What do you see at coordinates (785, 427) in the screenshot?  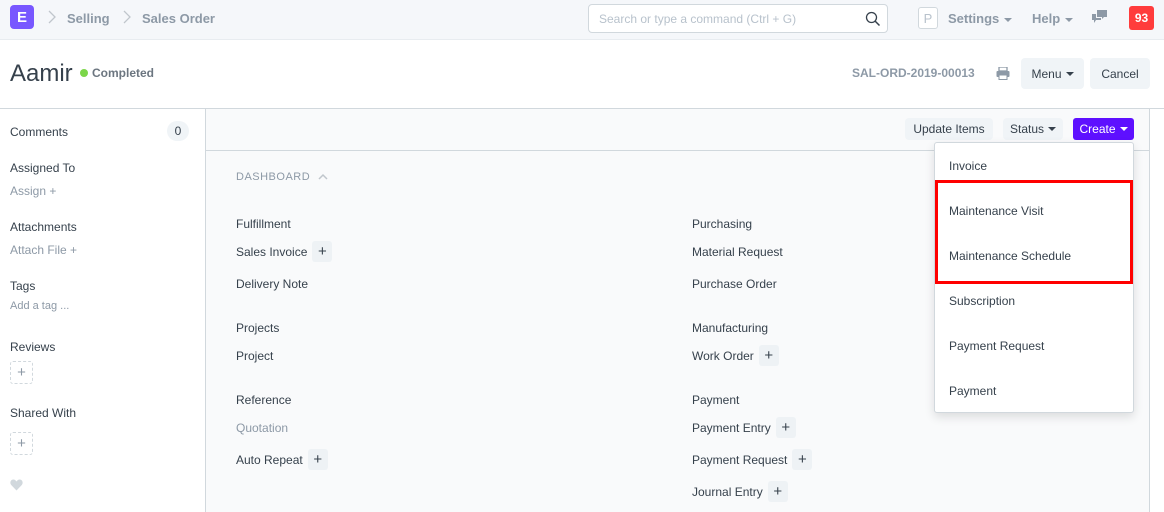 I see `add-payment-entry-button: +` at bounding box center [785, 427].